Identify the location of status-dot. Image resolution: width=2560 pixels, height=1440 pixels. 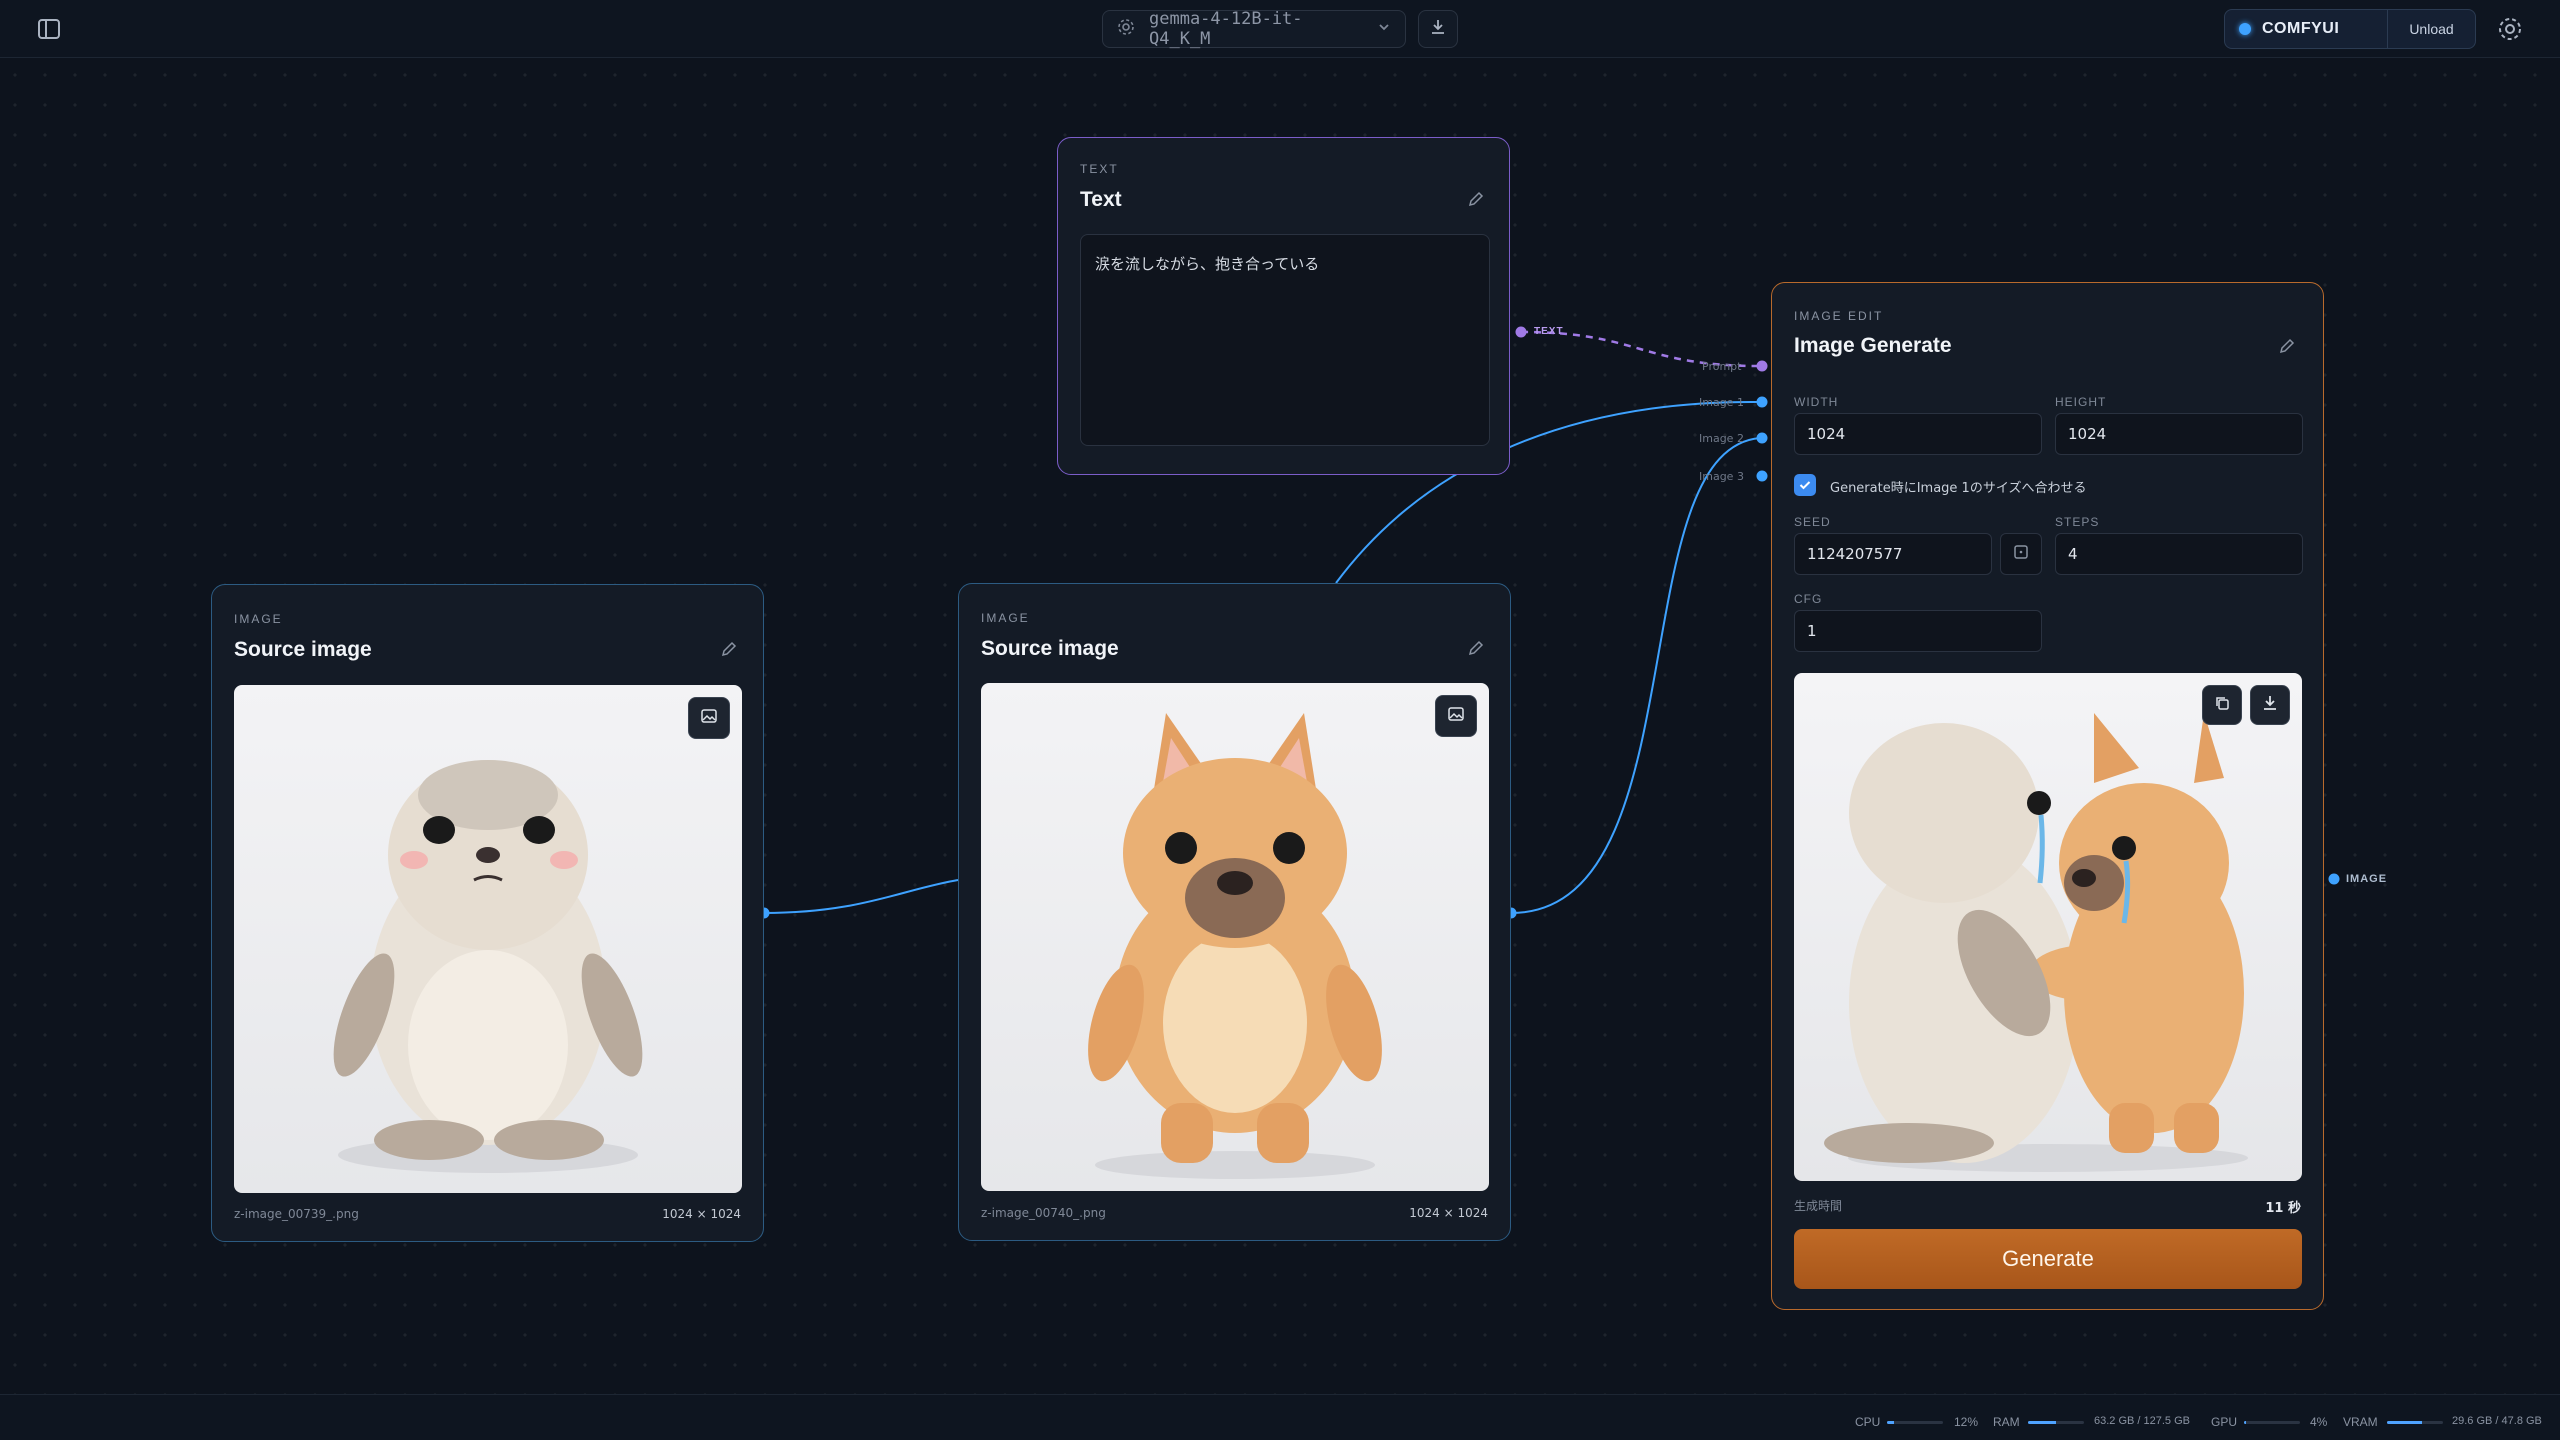
(2245, 29).